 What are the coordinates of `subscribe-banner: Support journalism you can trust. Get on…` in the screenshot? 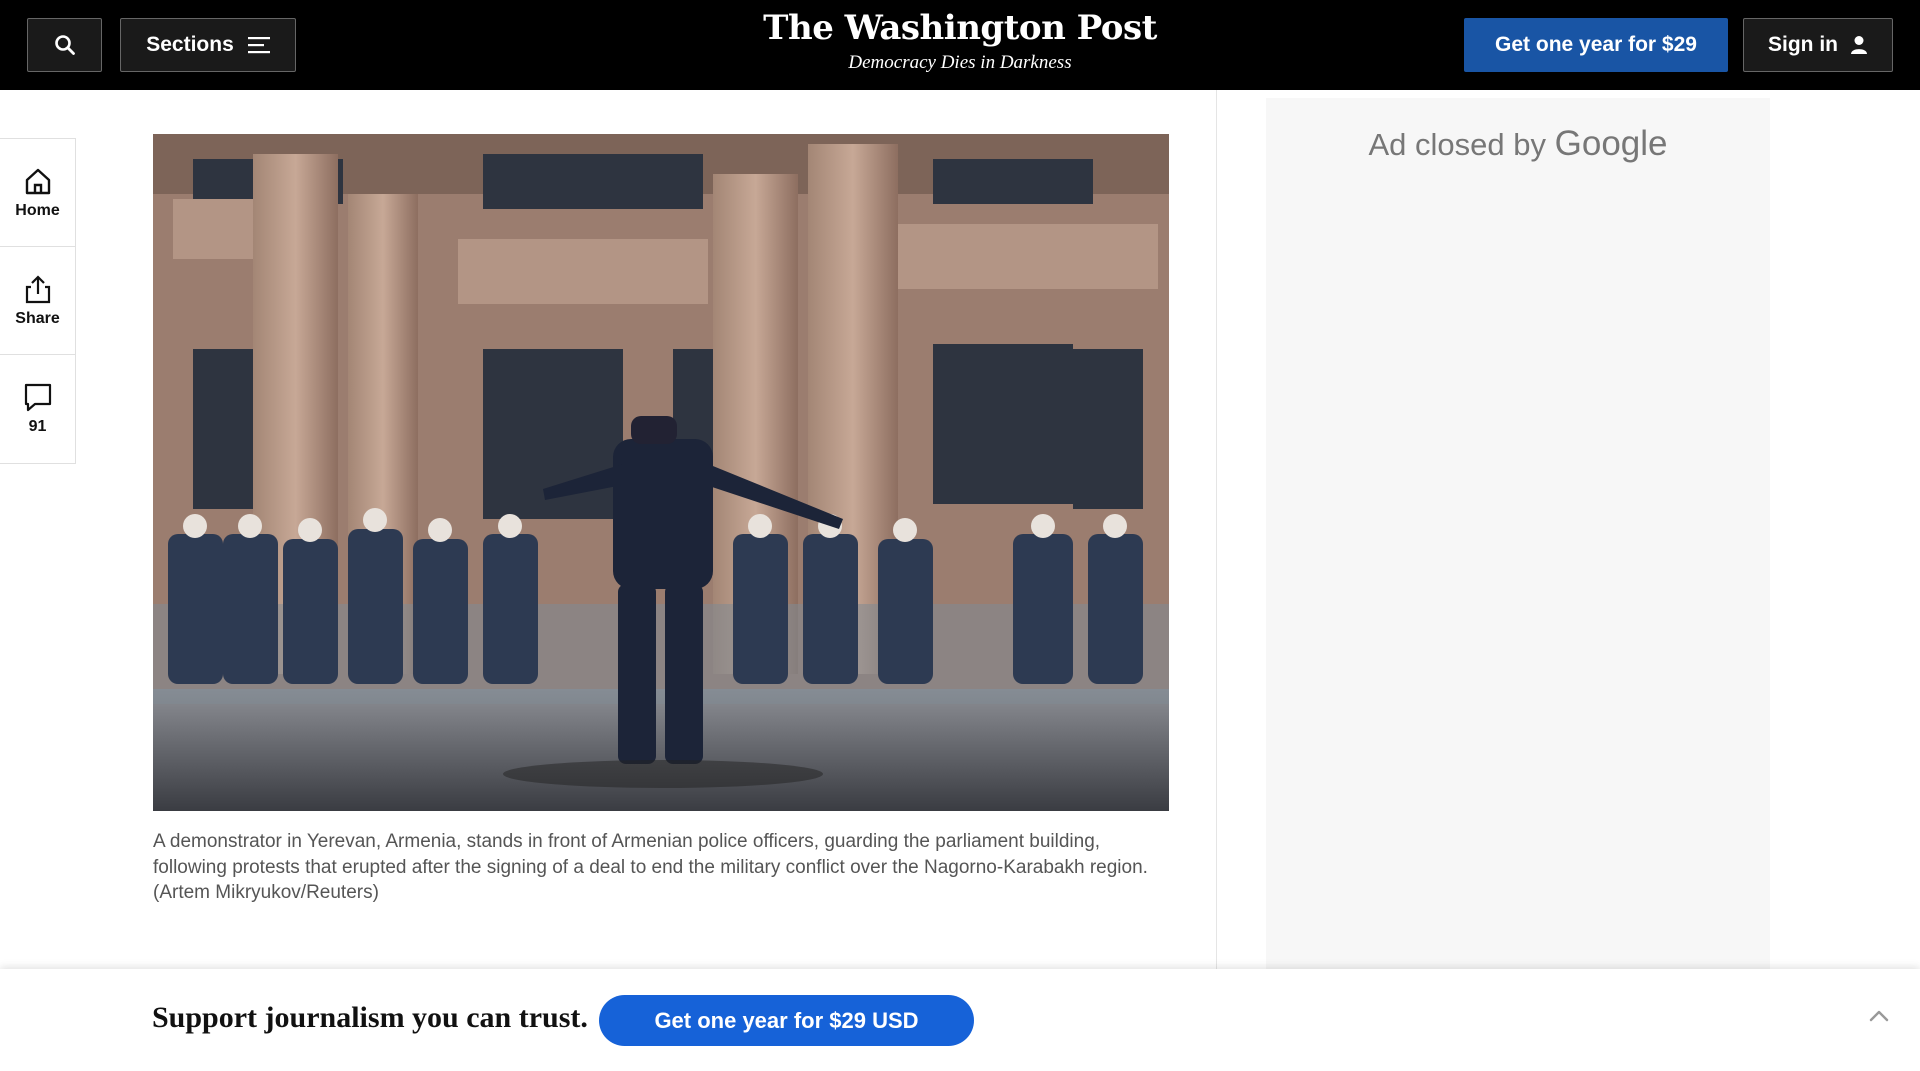 It's located at (960, 1020).